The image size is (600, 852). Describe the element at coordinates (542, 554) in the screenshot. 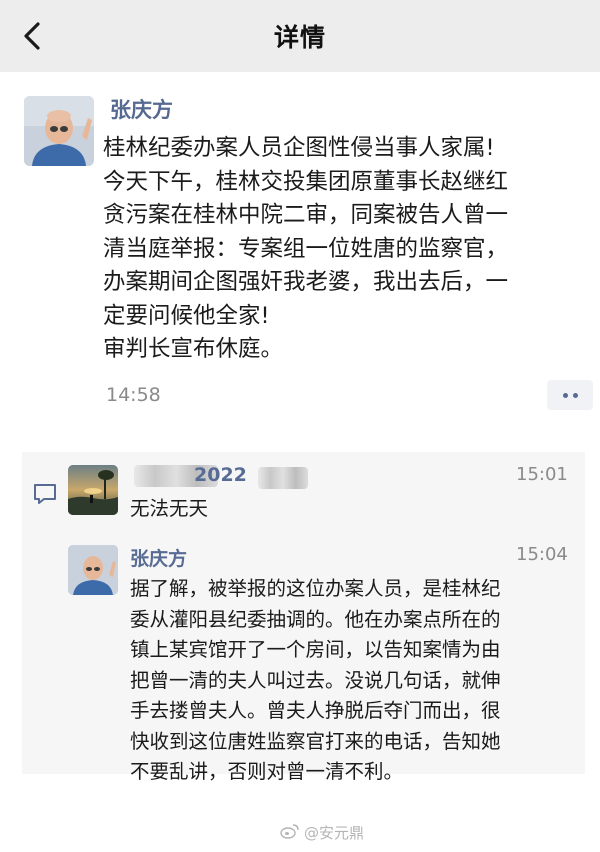

I see `comment-time: 15:04` at that location.